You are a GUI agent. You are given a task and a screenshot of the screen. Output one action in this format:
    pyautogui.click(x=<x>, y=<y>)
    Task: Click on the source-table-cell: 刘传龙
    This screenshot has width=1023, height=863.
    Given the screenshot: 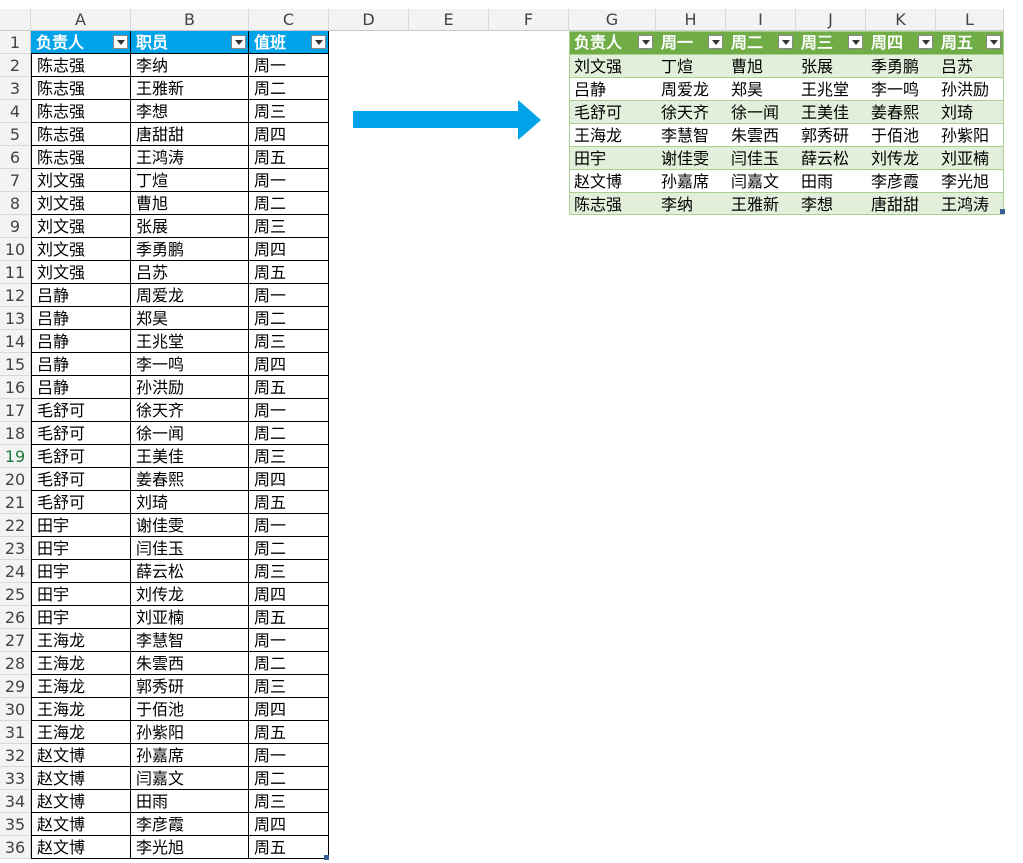 What is the action you would take?
    pyautogui.click(x=190, y=594)
    